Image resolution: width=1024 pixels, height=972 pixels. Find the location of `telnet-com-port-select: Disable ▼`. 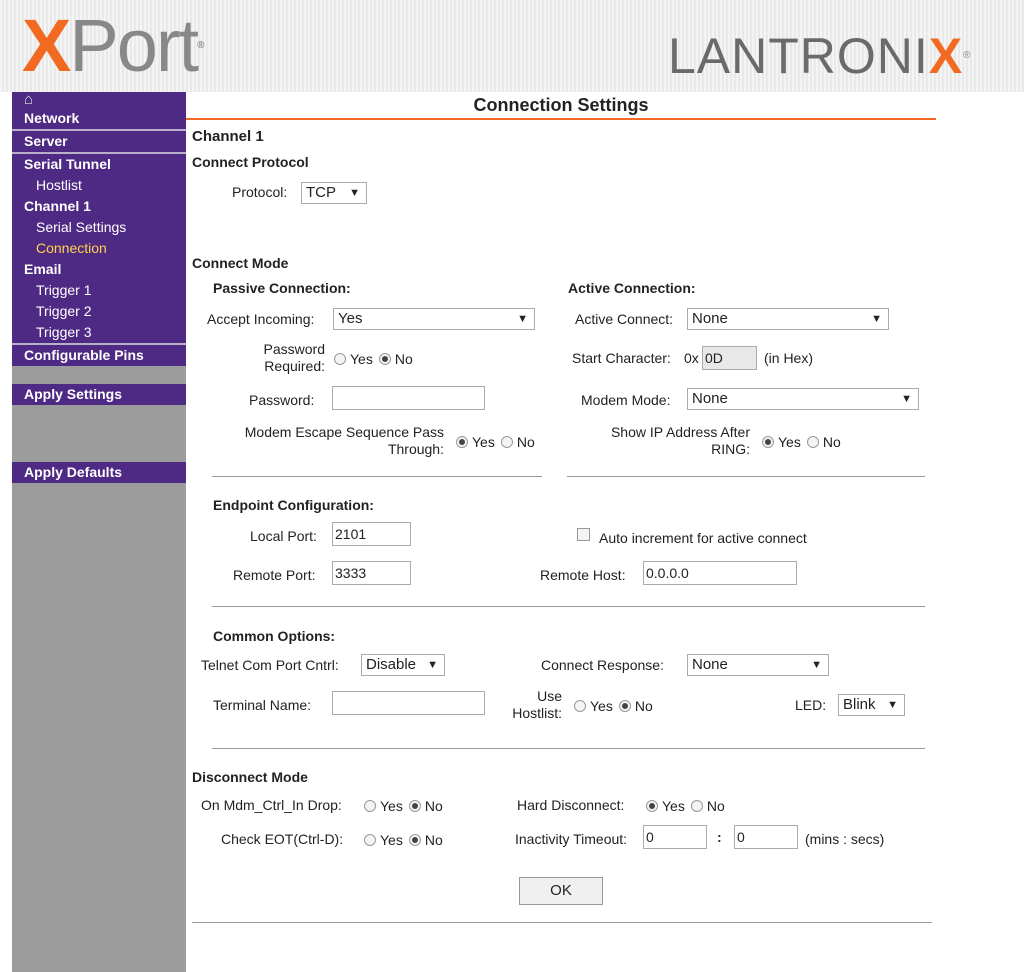

telnet-com-port-select: Disable ▼ is located at coordinates (403, 665).